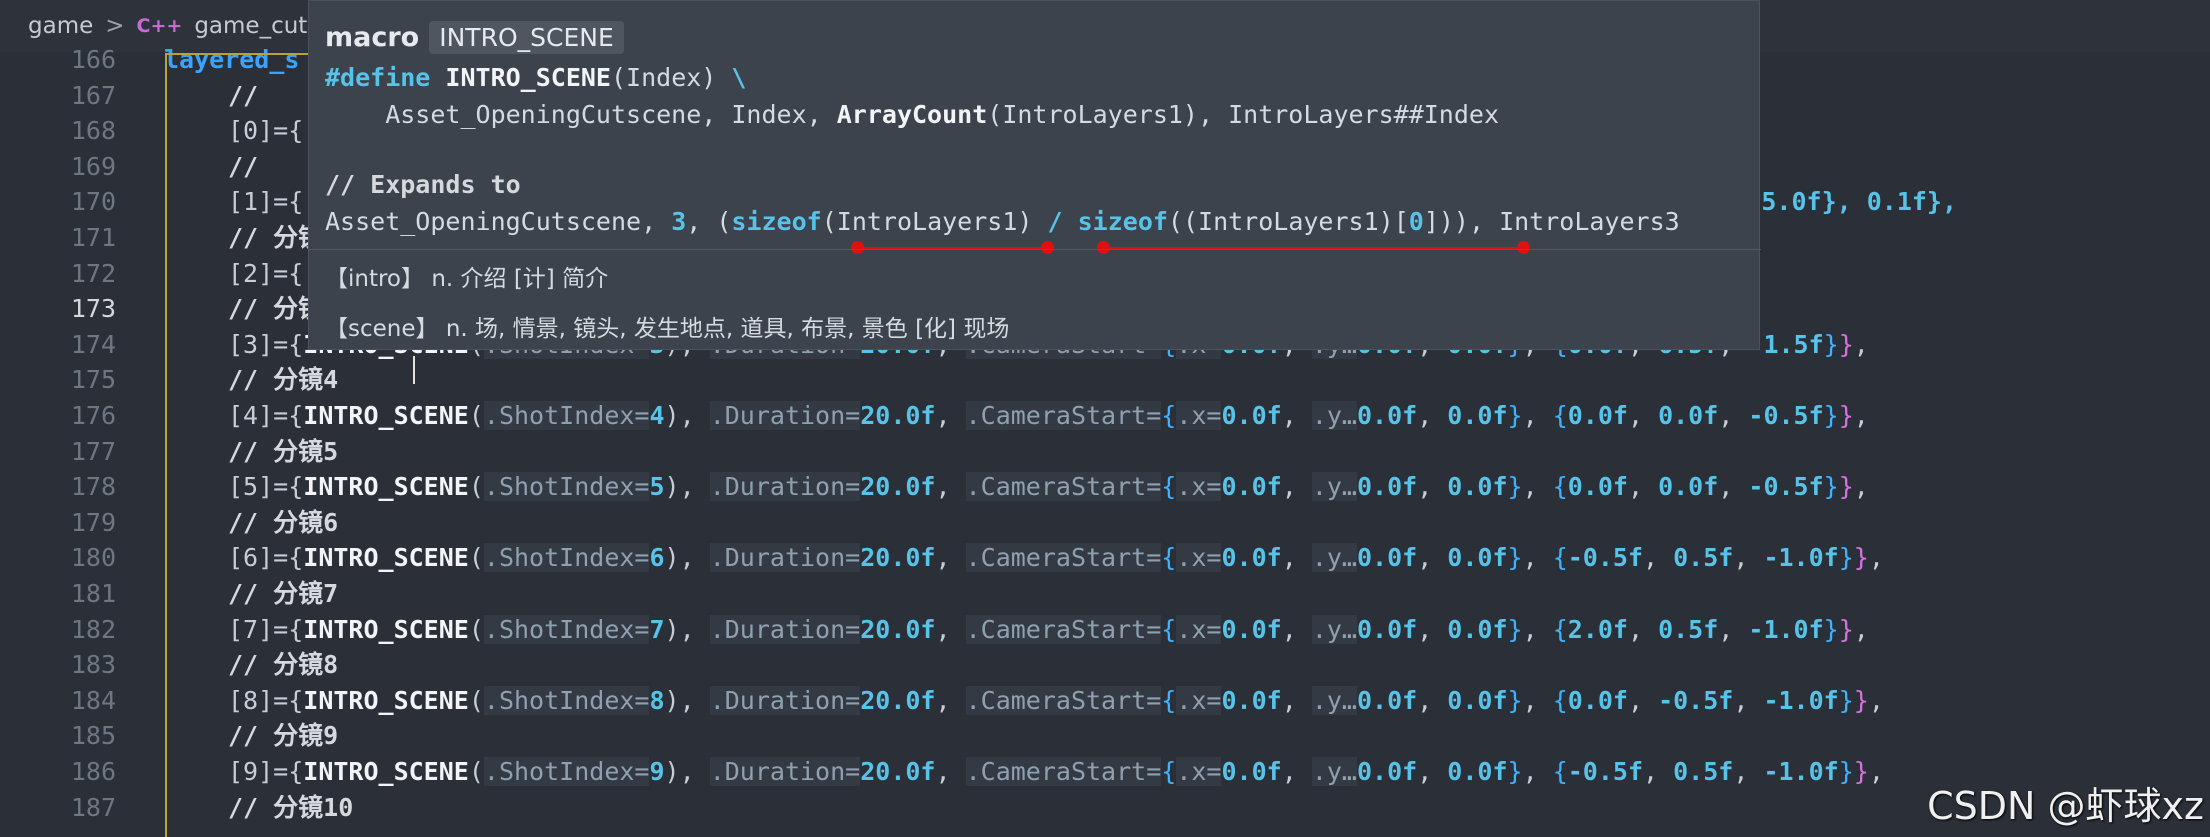  Describe the element at coordinates (266, 487) in the screenshot. I see `array-index: [5]={` at that location.